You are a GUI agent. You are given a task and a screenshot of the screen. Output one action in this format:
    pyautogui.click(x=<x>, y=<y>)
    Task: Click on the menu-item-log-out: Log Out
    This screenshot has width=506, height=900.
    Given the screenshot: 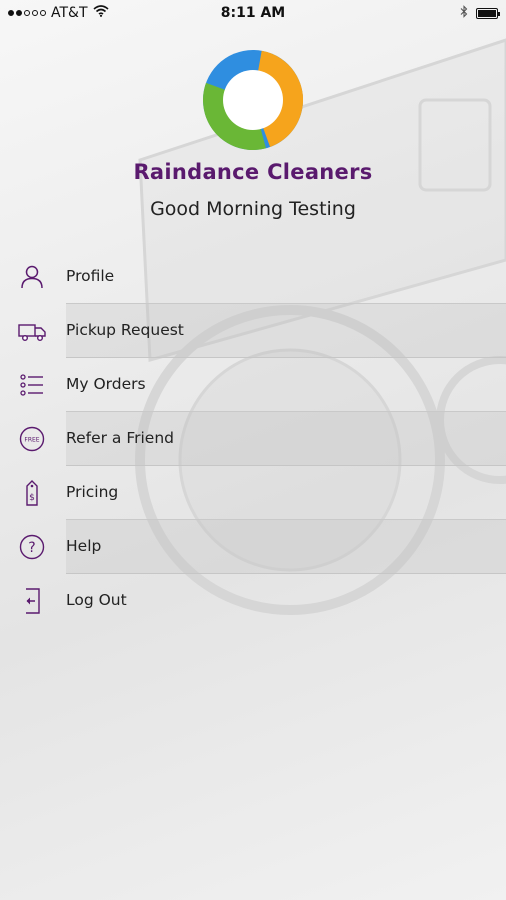 What is the action you would take?
    pyautogui.click(x=253, y=601)
    